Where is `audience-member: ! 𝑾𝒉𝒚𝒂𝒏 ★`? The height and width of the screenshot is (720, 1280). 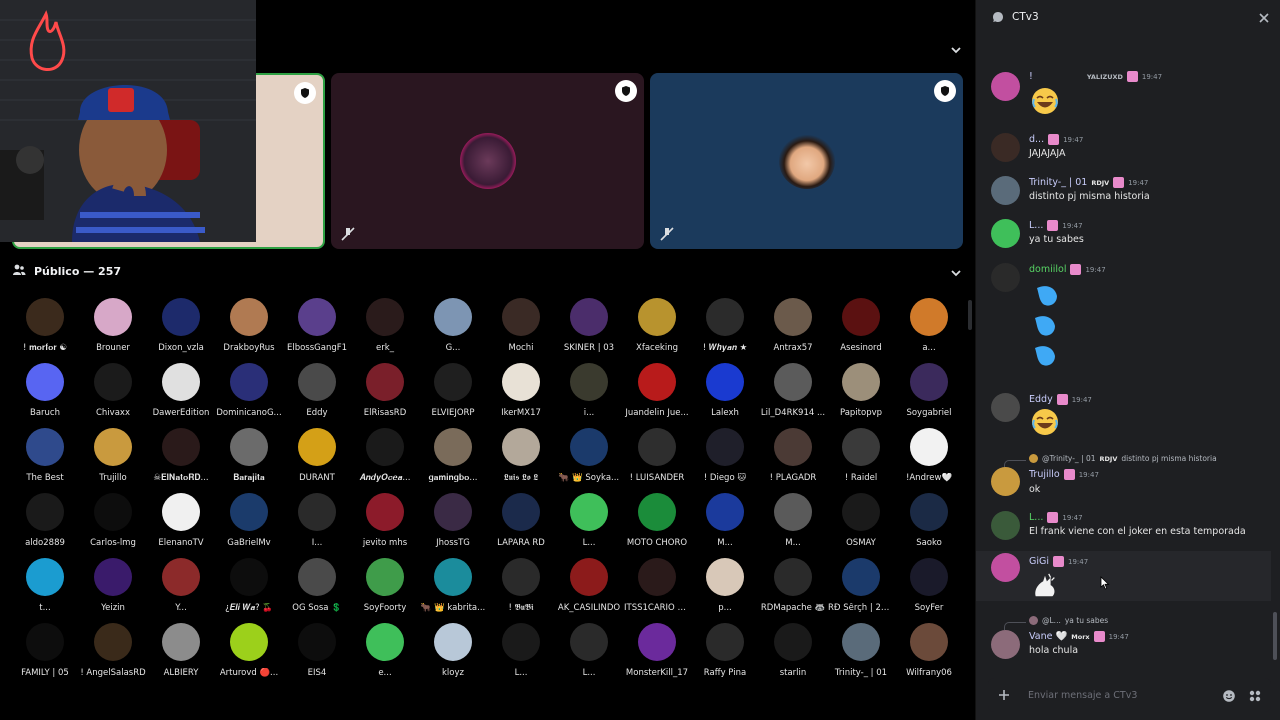
audience-member: ! 𝑾𝒉𝒚𝒂𝒏 ★ is located at coordinates (725, 330).